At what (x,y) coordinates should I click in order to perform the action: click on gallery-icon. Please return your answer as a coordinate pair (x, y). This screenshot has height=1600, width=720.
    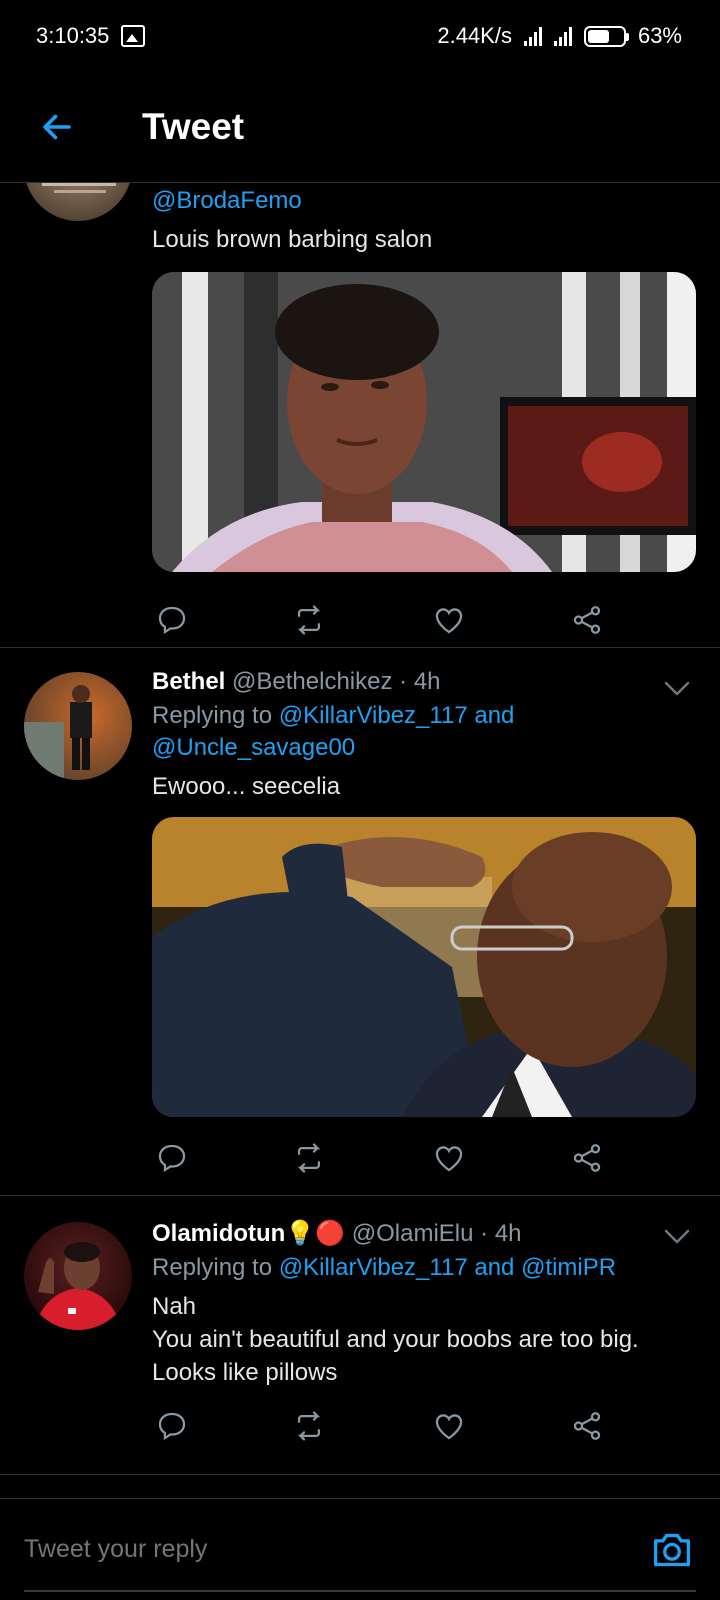
    Looking at the image, I should click on (133, 36).